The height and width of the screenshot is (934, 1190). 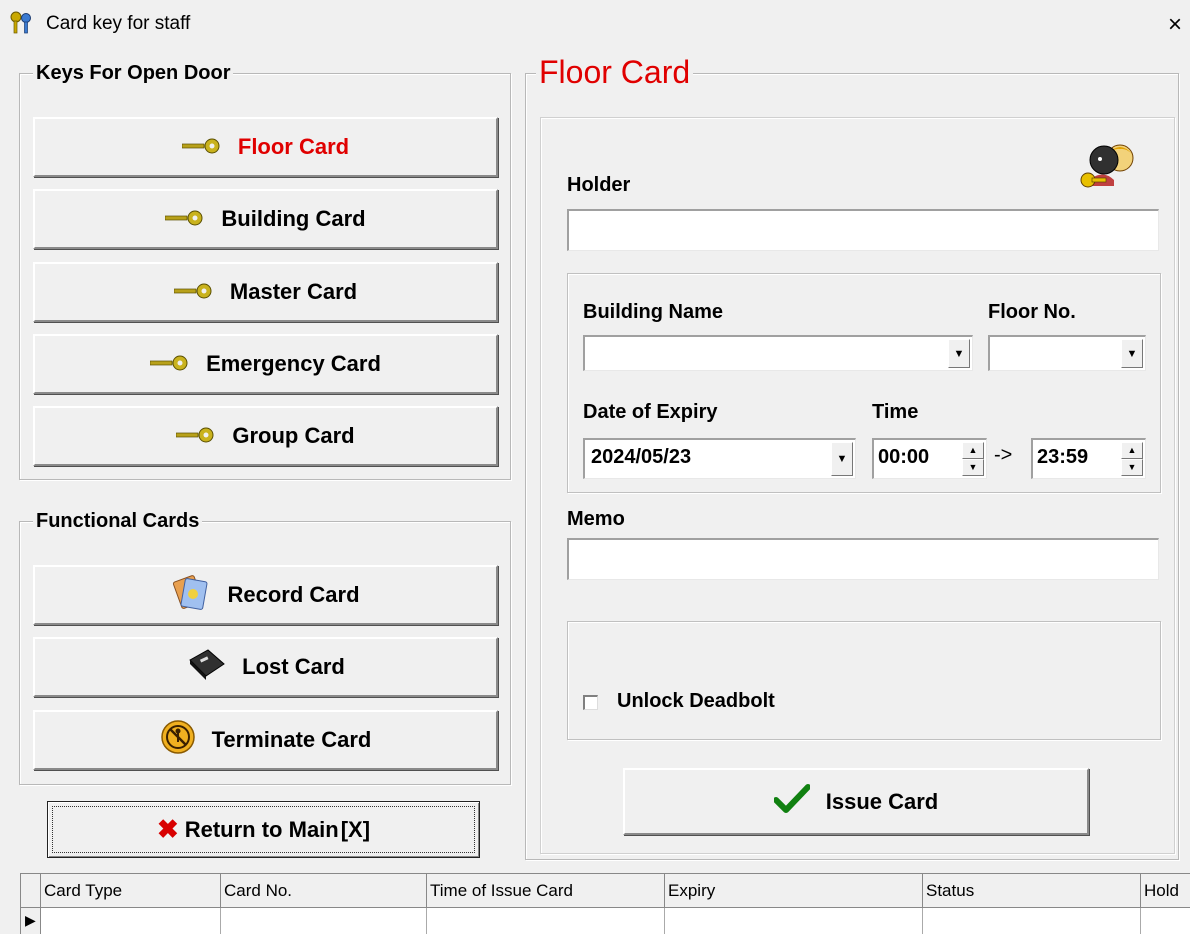 What do you see at coordinates (1109, 168) in the screenshot?
I see `holder-people-icon` at bounding box center [1109, 168].